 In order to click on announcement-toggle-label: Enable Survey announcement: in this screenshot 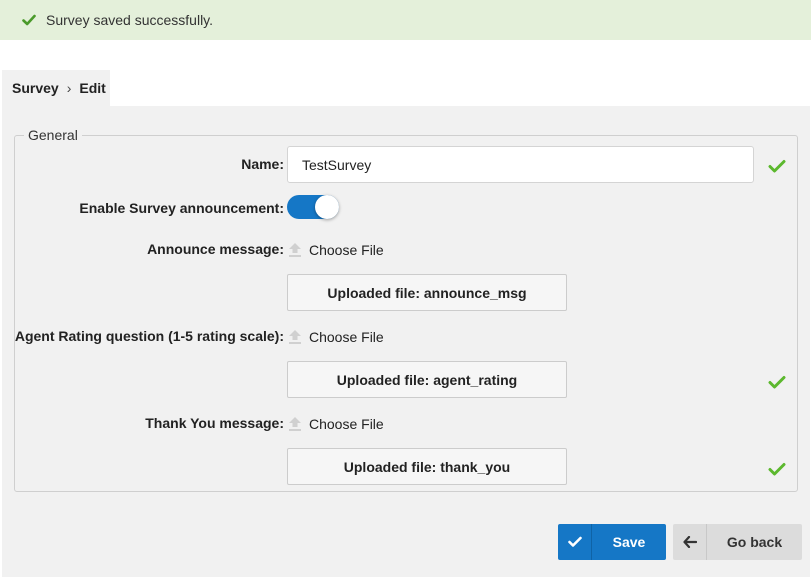, I will do `click(181, 208)`.